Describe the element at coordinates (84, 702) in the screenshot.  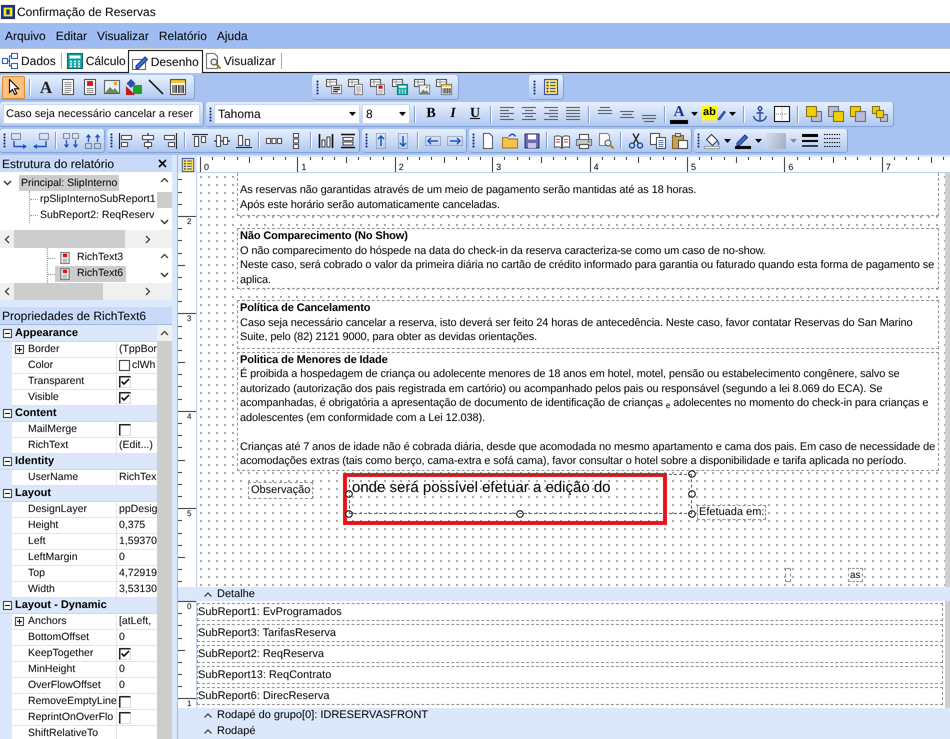
I see `property-row: RemoveEmptyLine` at that location.